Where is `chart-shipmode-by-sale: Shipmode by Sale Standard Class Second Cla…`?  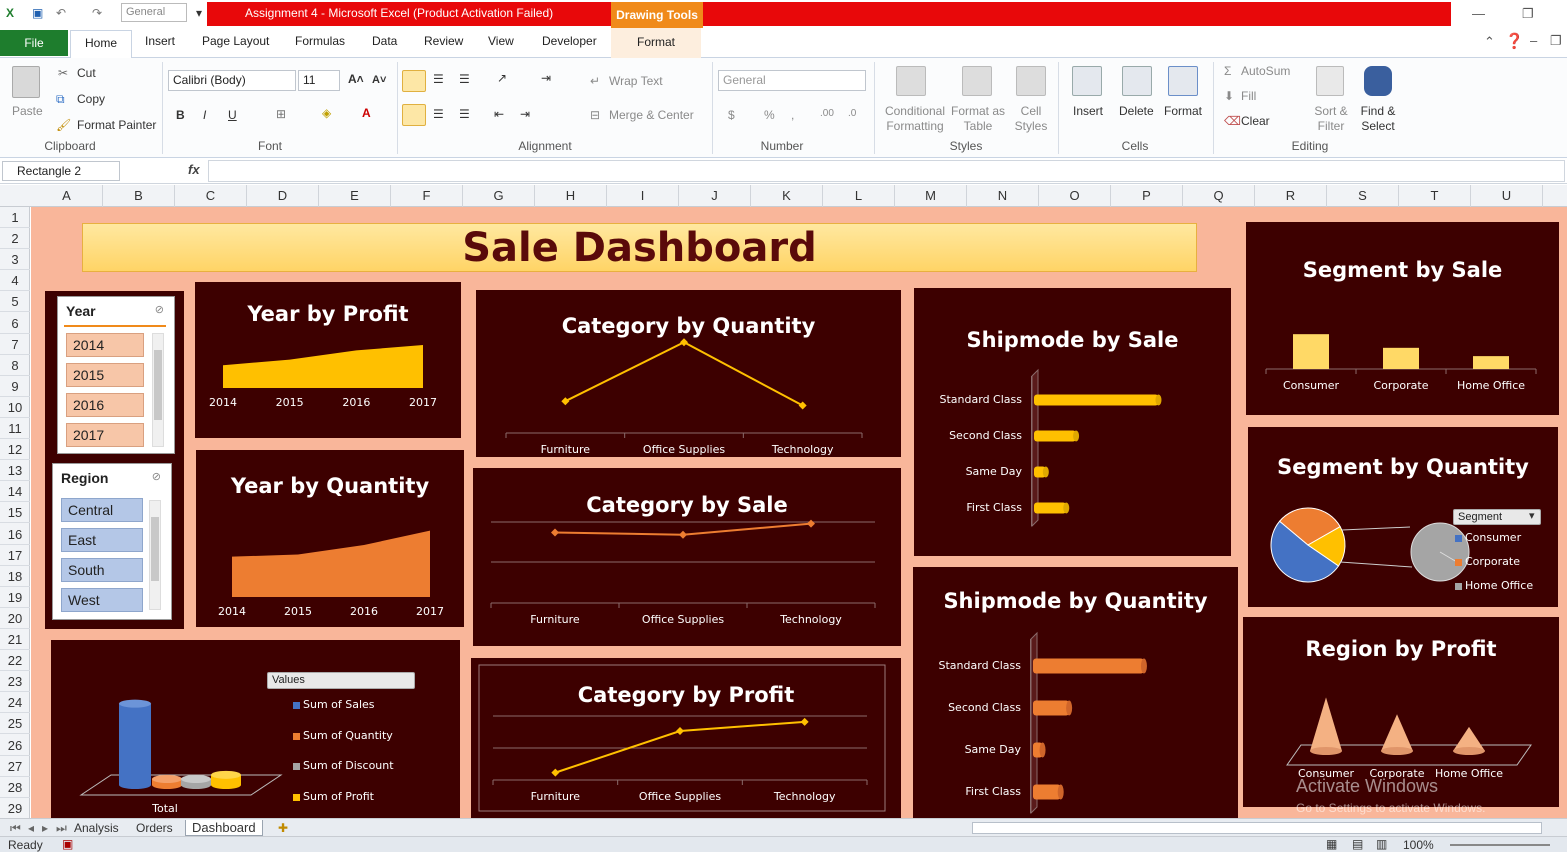 chart-shipmode-by-sale: Shipmode by Sale Standard Class Second Cla… is located at coordinates (1072, 422).